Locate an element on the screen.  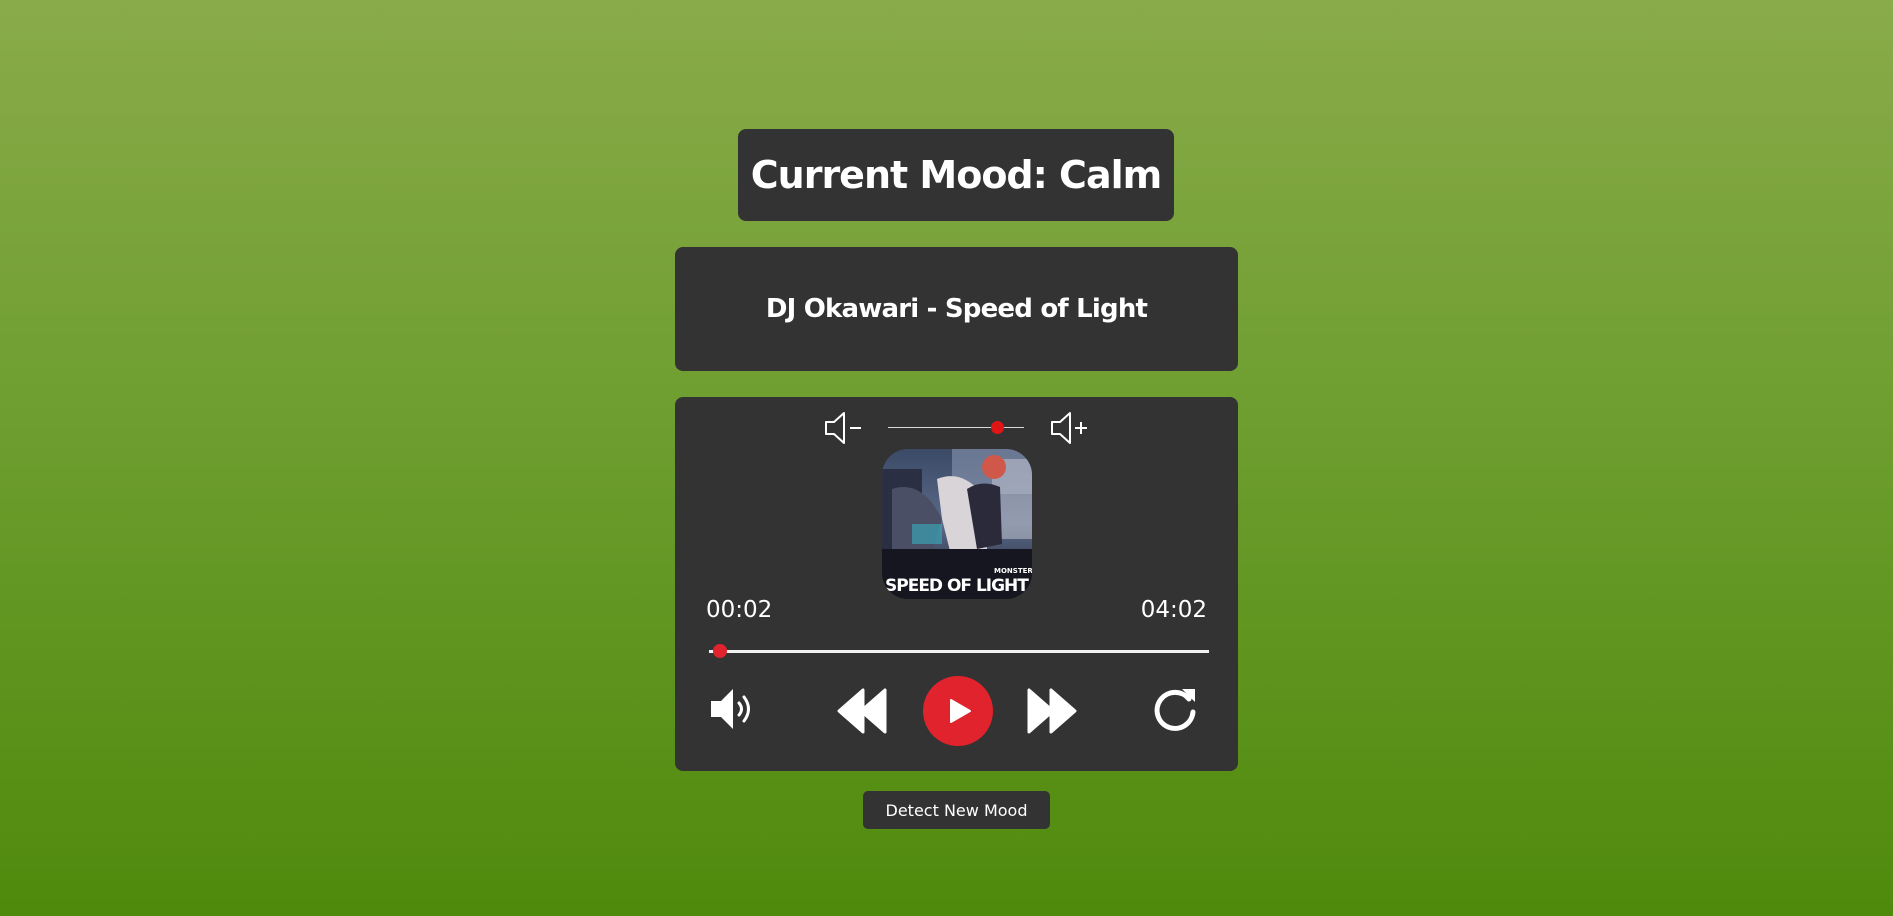
song-title-text: DJ Okawari - Speed of Light is located at coordinates (956, 309).